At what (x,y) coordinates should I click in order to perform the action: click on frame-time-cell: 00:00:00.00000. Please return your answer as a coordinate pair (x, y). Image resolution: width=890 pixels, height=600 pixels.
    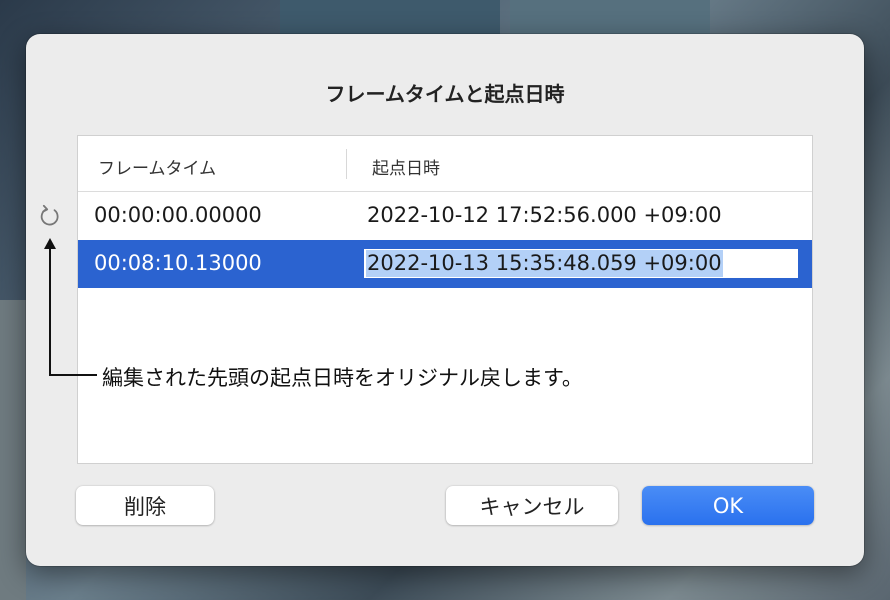
    Looking at the image, I should click on (178, 215).